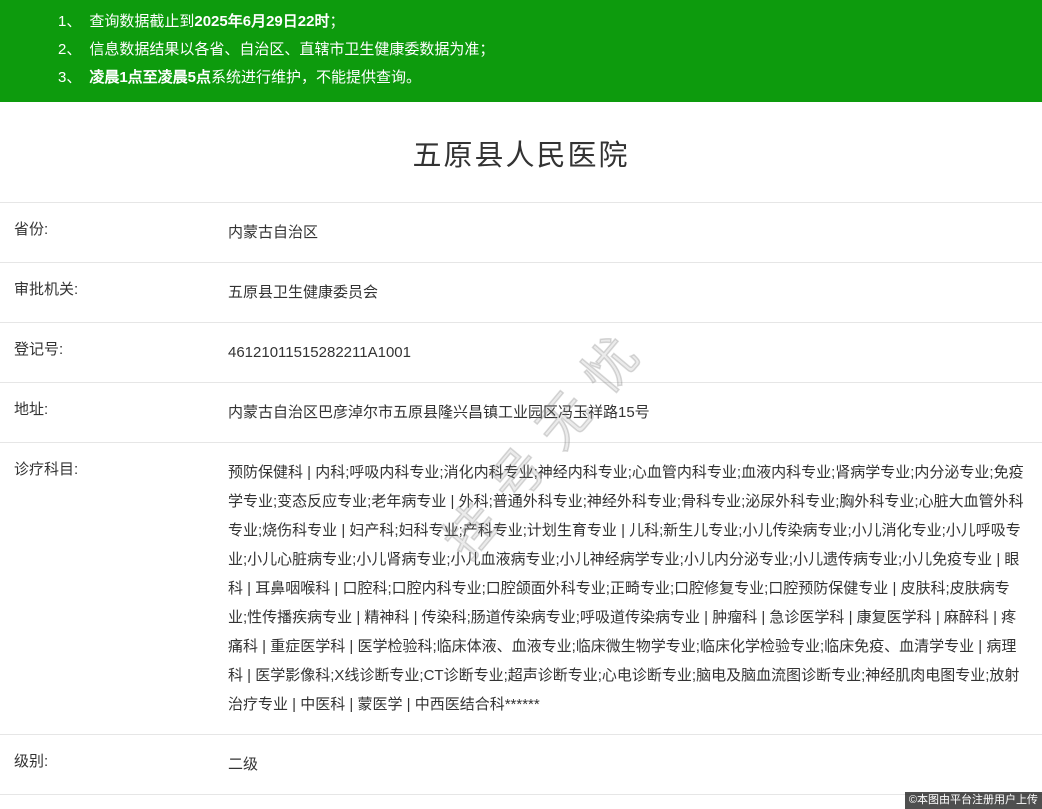 This screenshot has width=1042, height=809. Describe the element at coordinates (243, 764) in the screenshot. I see `field-value: 二级` at that location.